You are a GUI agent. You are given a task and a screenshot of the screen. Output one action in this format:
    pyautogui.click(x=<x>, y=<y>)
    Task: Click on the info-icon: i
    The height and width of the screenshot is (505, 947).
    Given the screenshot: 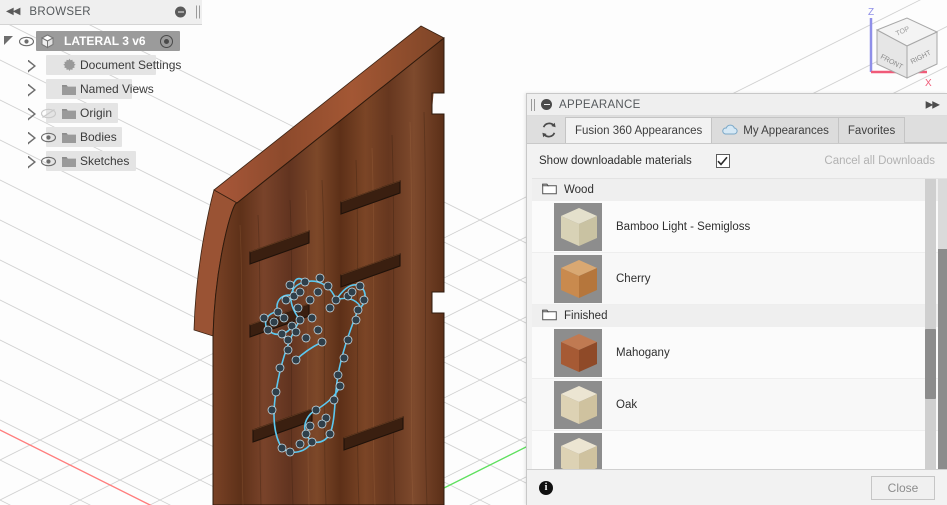 What is the action you would take?
    pyautogui.click(x=546, y=487)
    